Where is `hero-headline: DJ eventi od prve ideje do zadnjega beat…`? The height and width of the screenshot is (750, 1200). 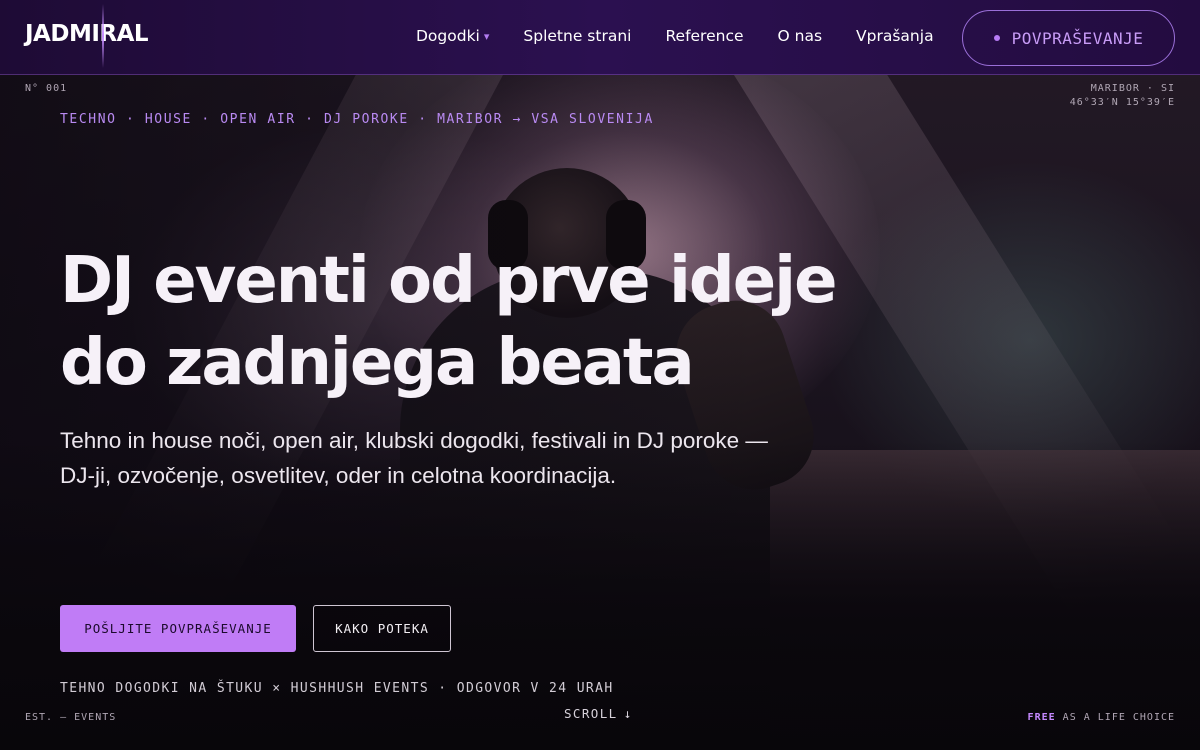
hero-headline: DJ eventi od prve ideje do zadnjega beat… is located at coordinates (470, 322).